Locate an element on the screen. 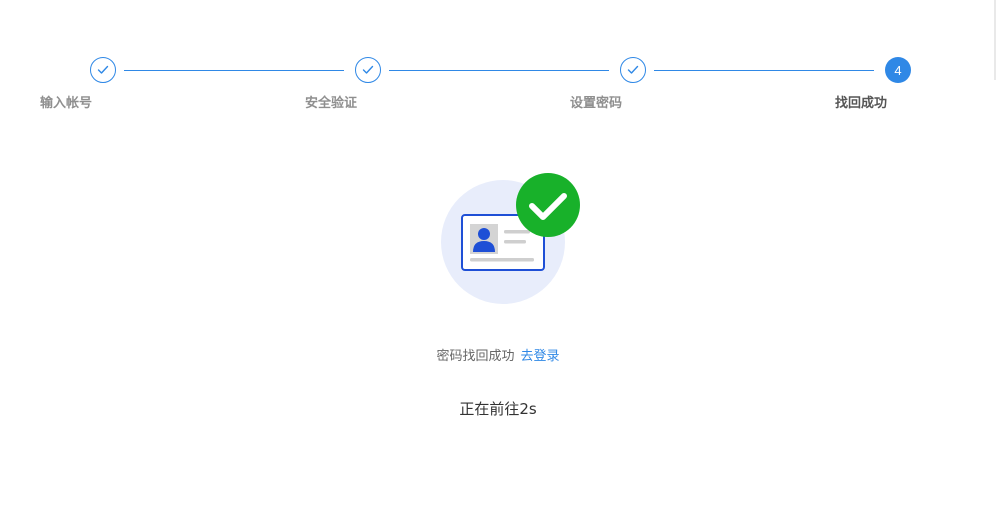  step-3-node is located at coordinates (633, 70).